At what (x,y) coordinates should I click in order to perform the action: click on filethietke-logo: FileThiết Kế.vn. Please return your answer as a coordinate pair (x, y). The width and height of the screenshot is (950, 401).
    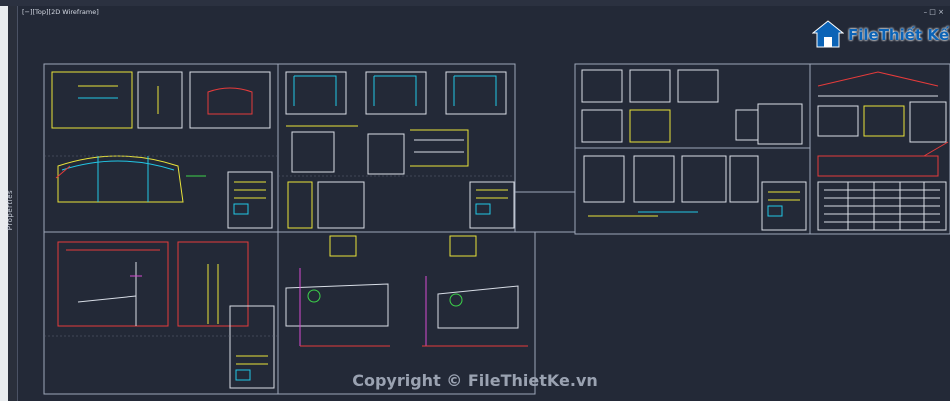
    Looking at the image, I should click on (881, 33).